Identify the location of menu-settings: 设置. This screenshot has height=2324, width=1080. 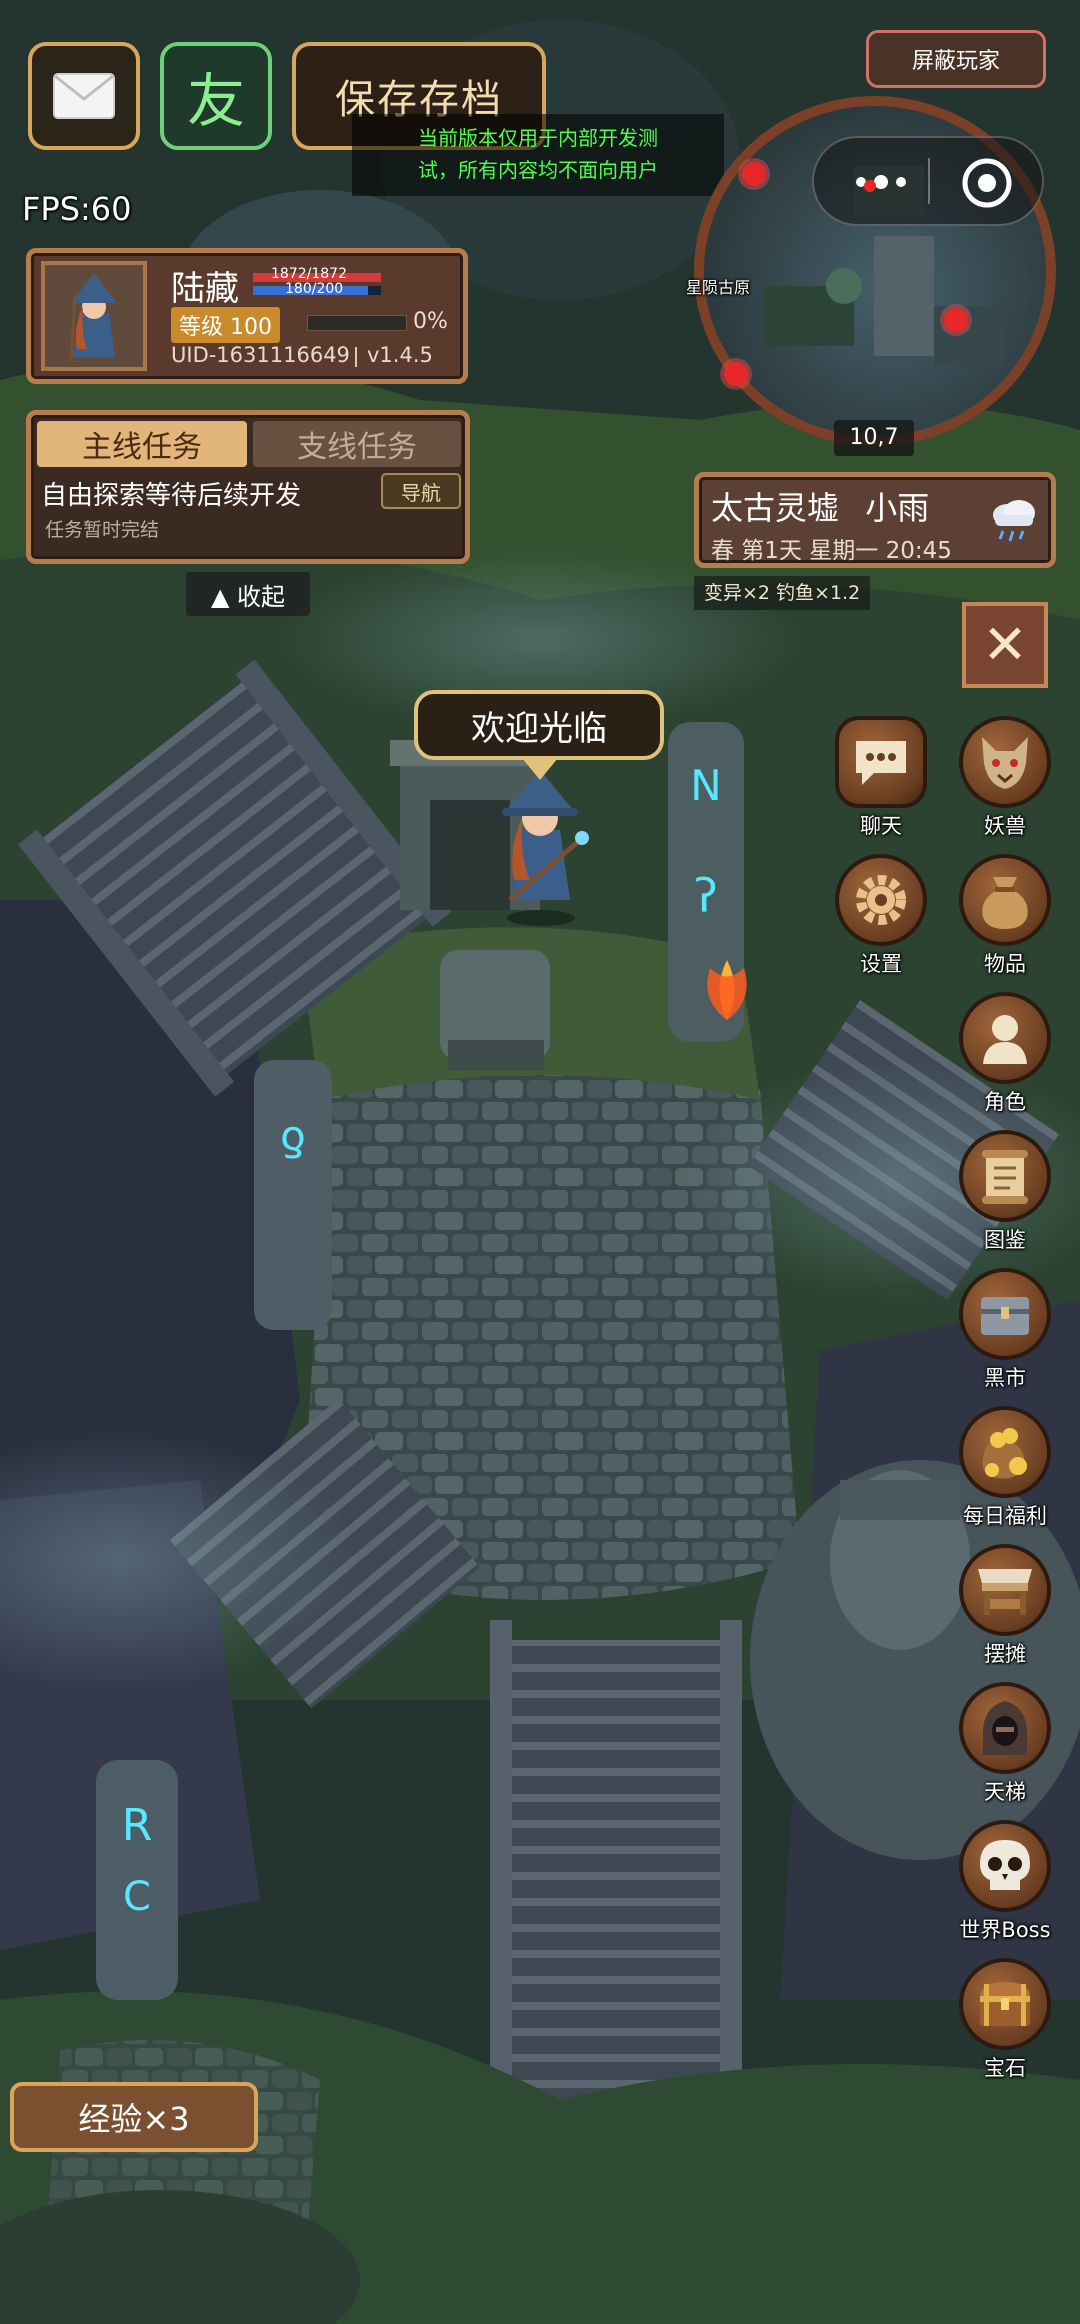
(881, 916).